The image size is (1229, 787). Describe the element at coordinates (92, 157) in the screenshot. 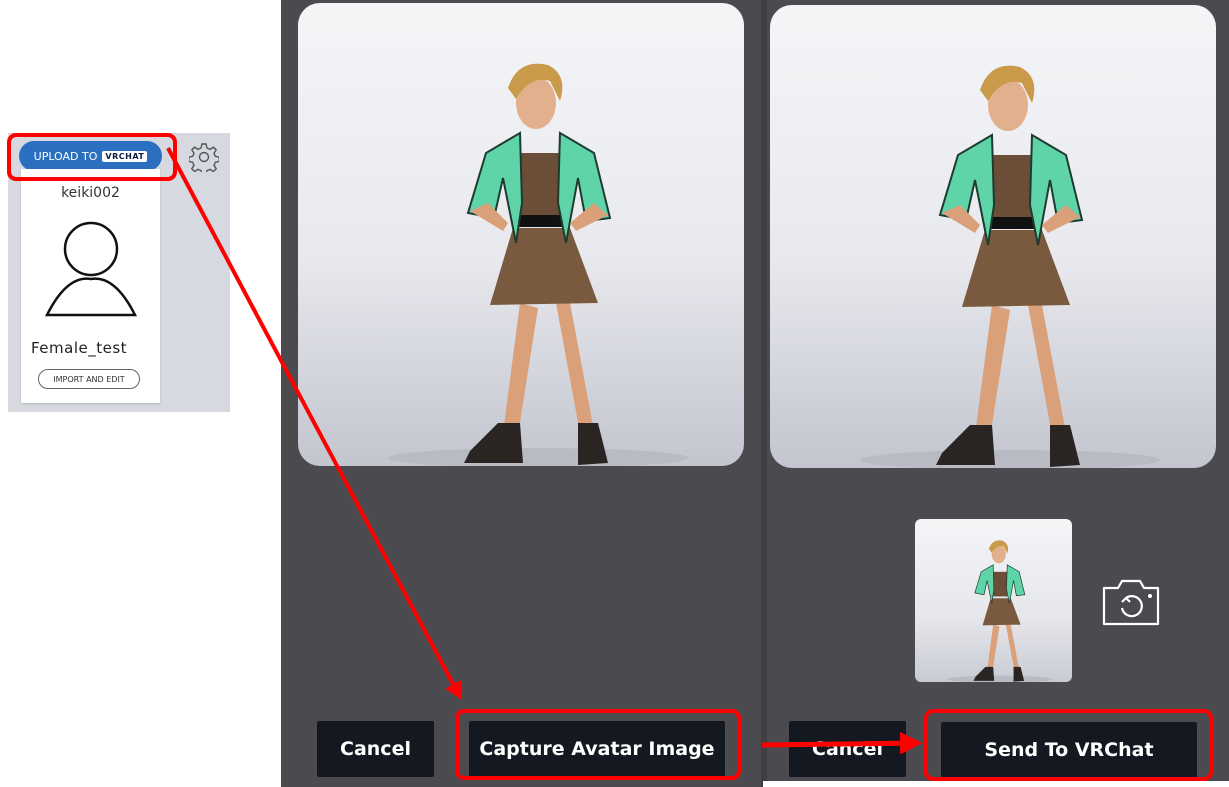

I see `upload-highlight-box` at that location.